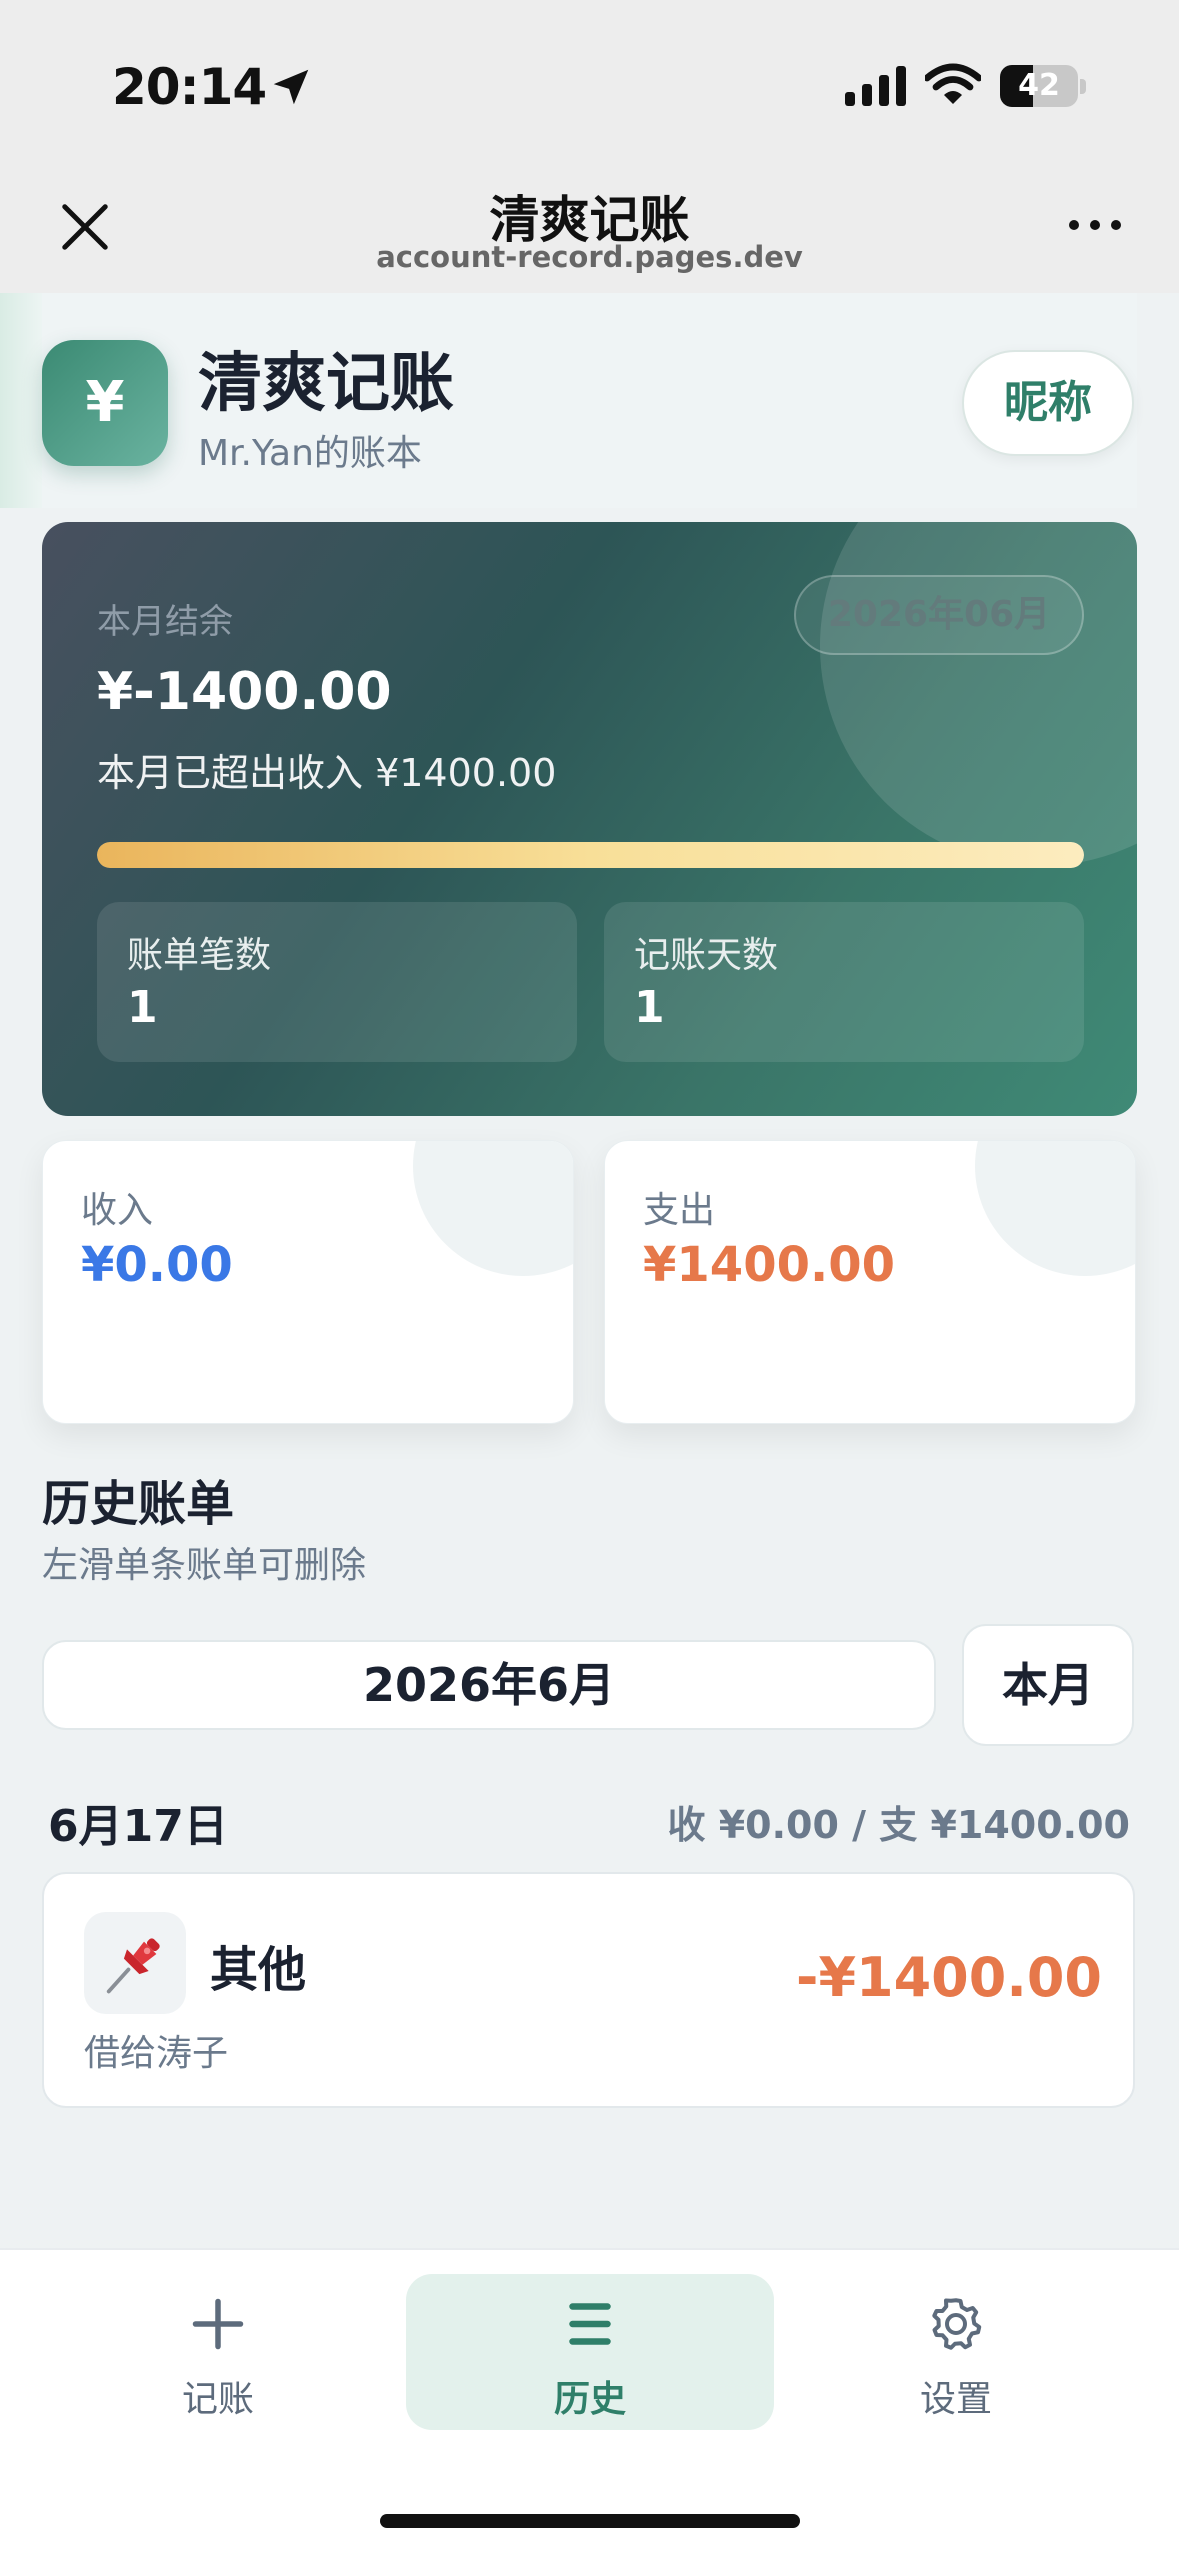 This screenshot has height=2556, width=1179. I want to click on budget-progress-bar, so click(590, 855).